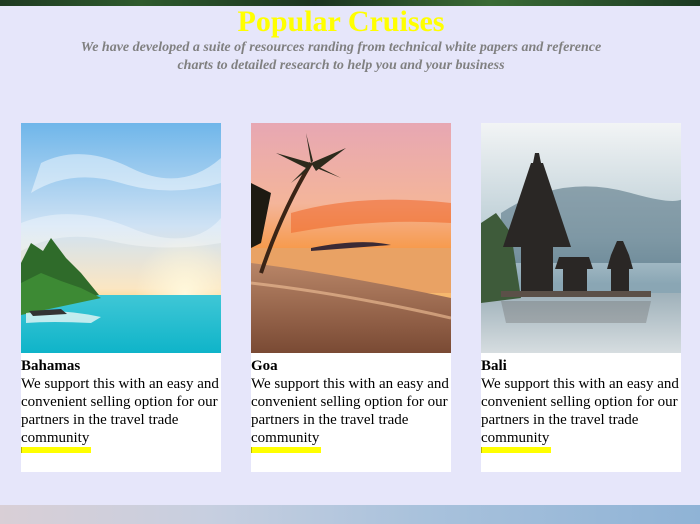  I want to click on cruise-title: Goa, so click(264, 366).